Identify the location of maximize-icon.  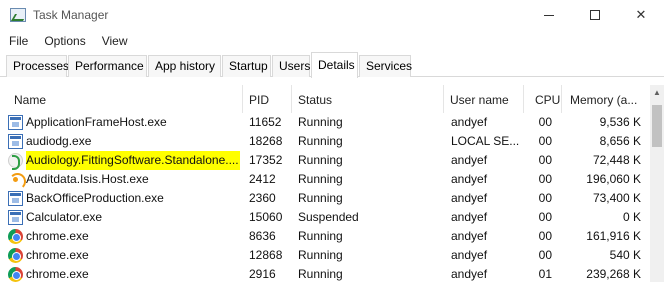
(595, 15).